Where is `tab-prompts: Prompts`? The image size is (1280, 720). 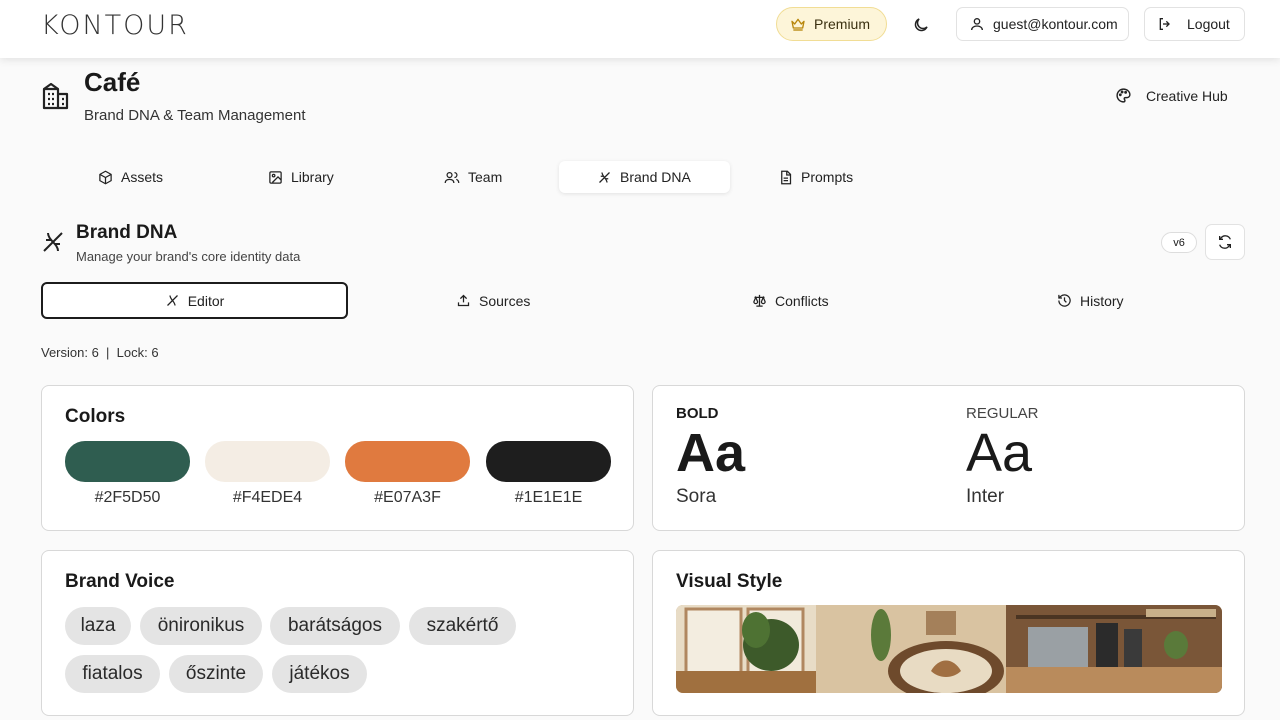 tab-prompts: Prompts is located at coordinates (815, 177).